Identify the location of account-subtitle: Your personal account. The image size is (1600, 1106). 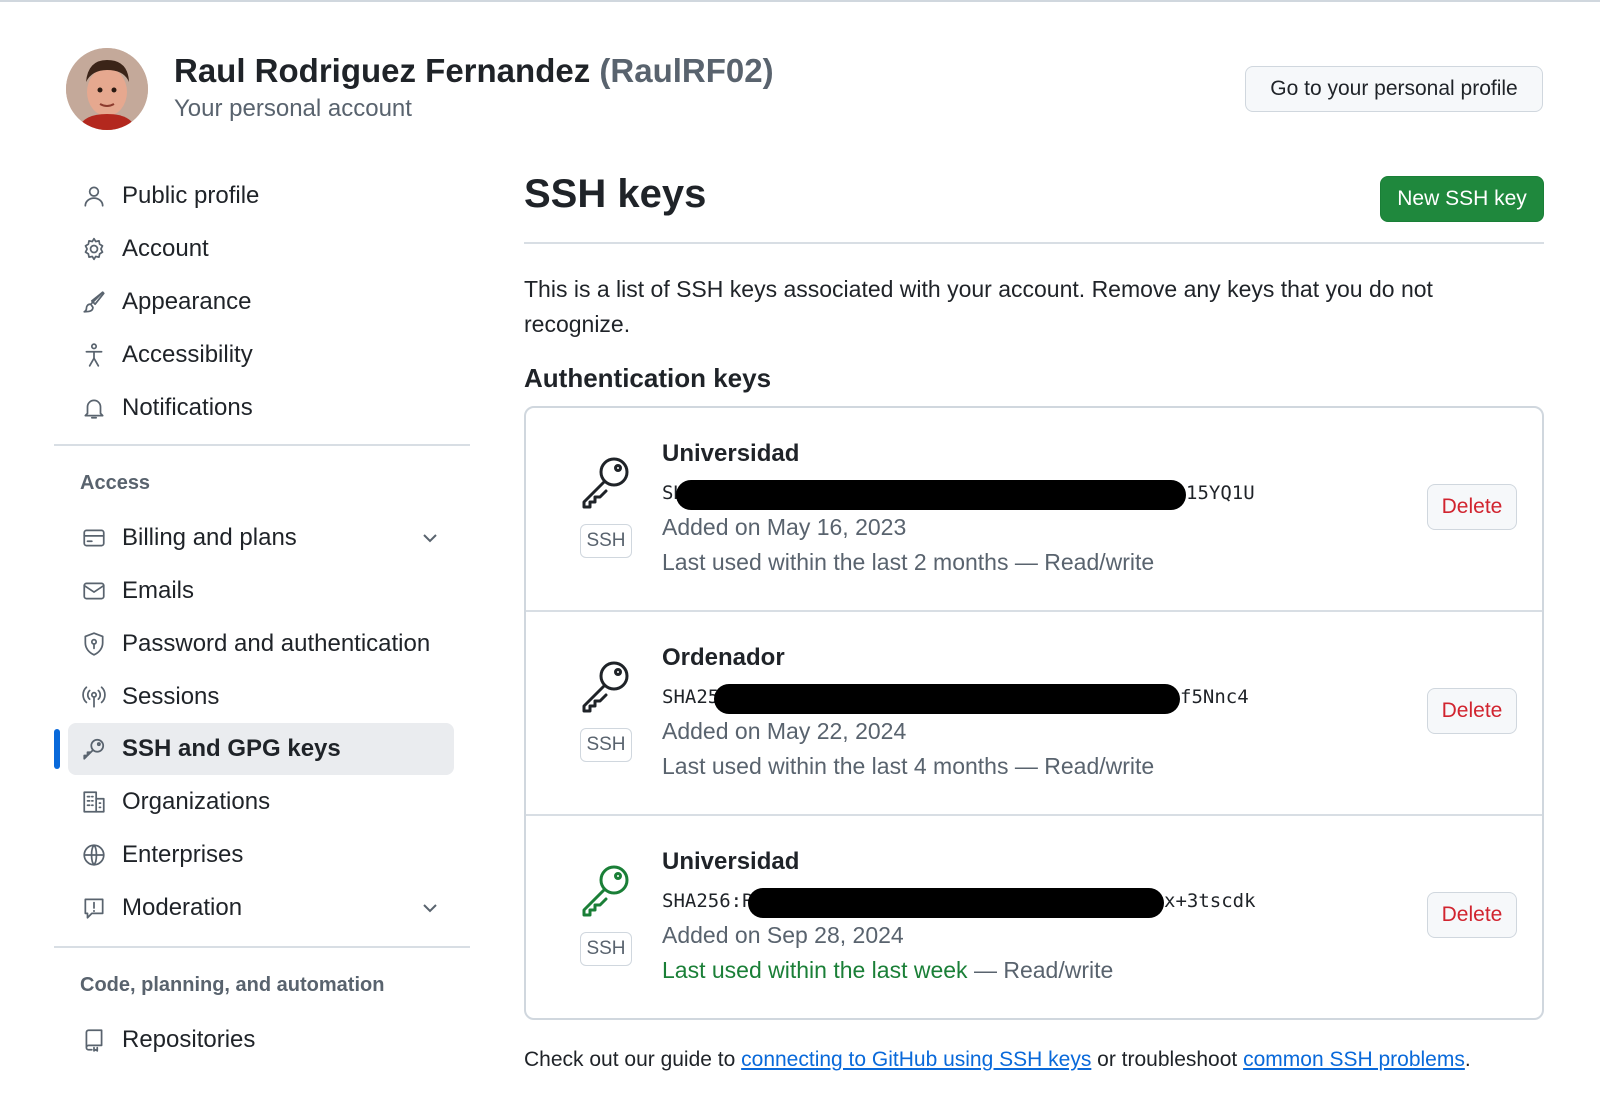
(293, 108).